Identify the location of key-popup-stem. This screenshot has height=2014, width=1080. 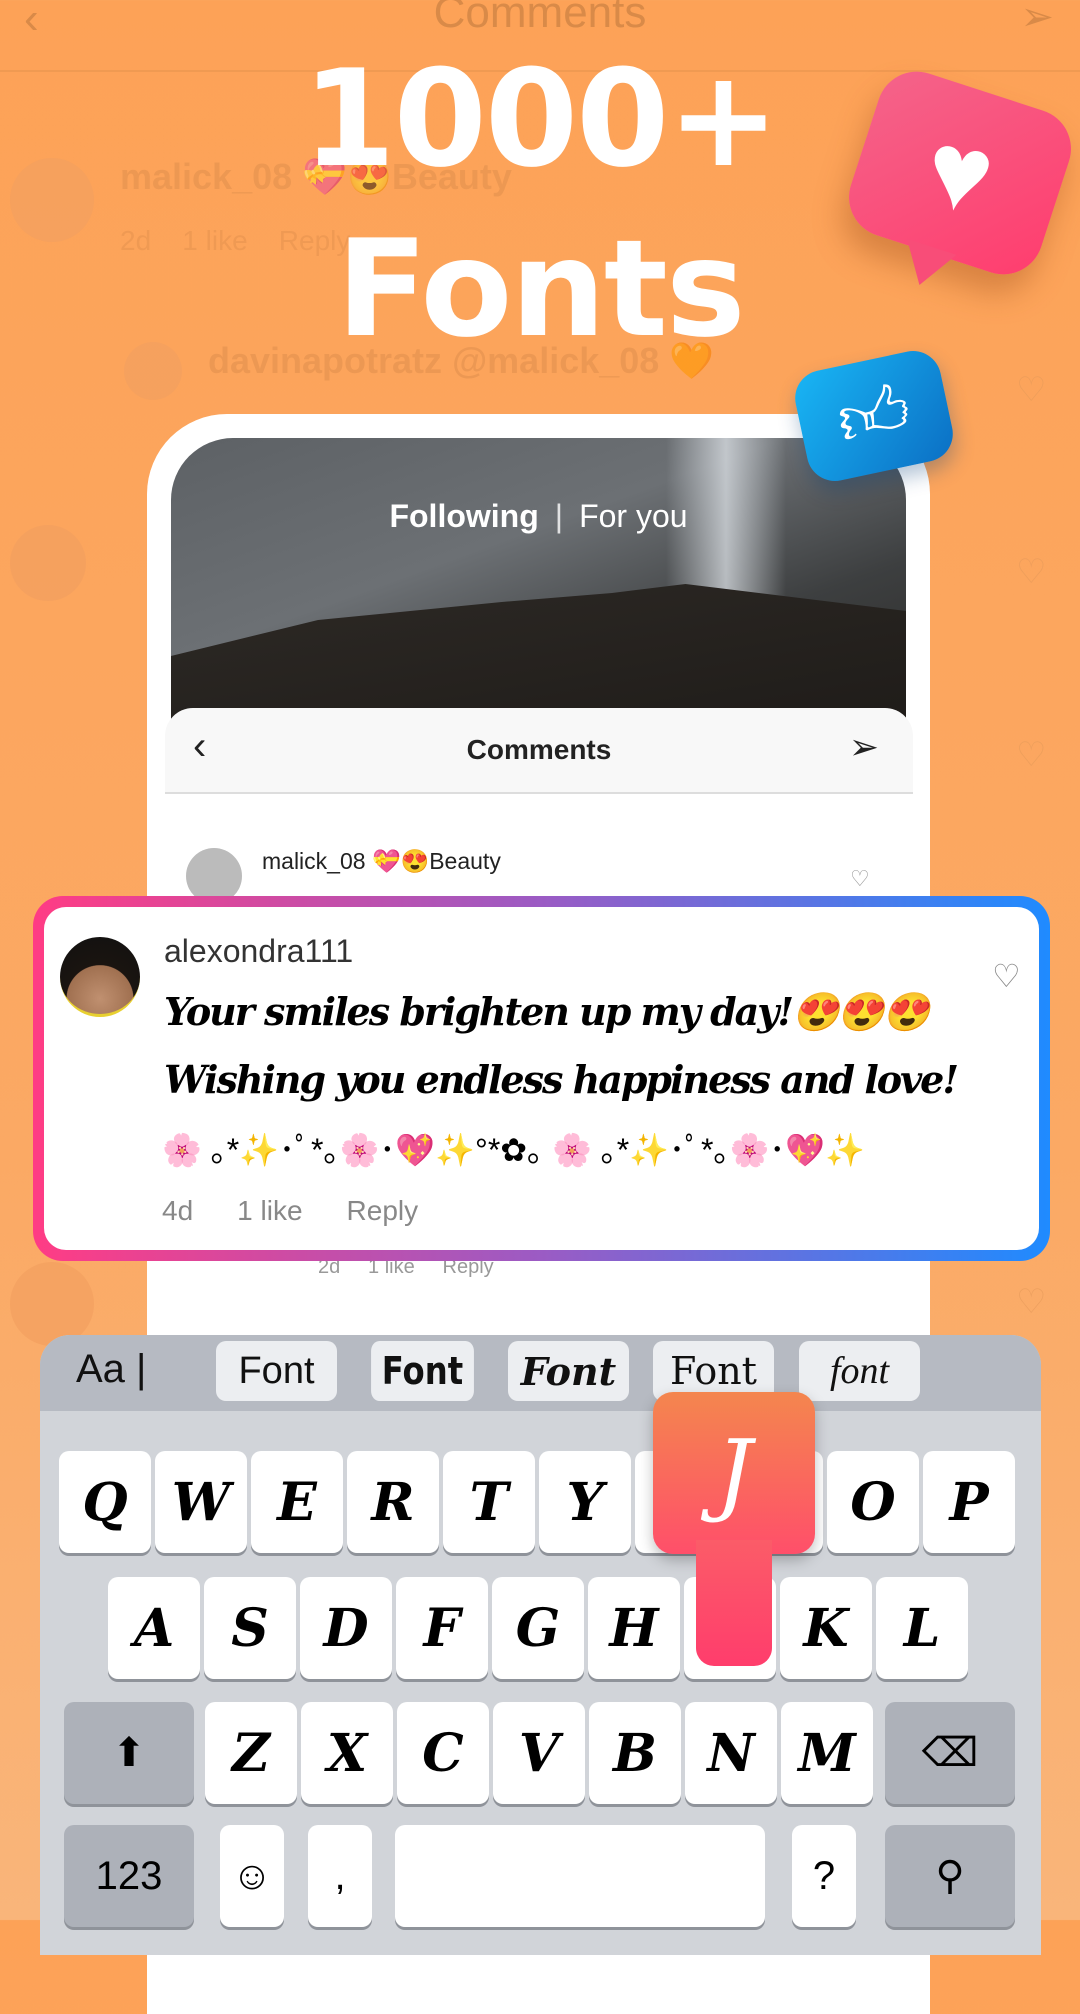
(734, 1603).